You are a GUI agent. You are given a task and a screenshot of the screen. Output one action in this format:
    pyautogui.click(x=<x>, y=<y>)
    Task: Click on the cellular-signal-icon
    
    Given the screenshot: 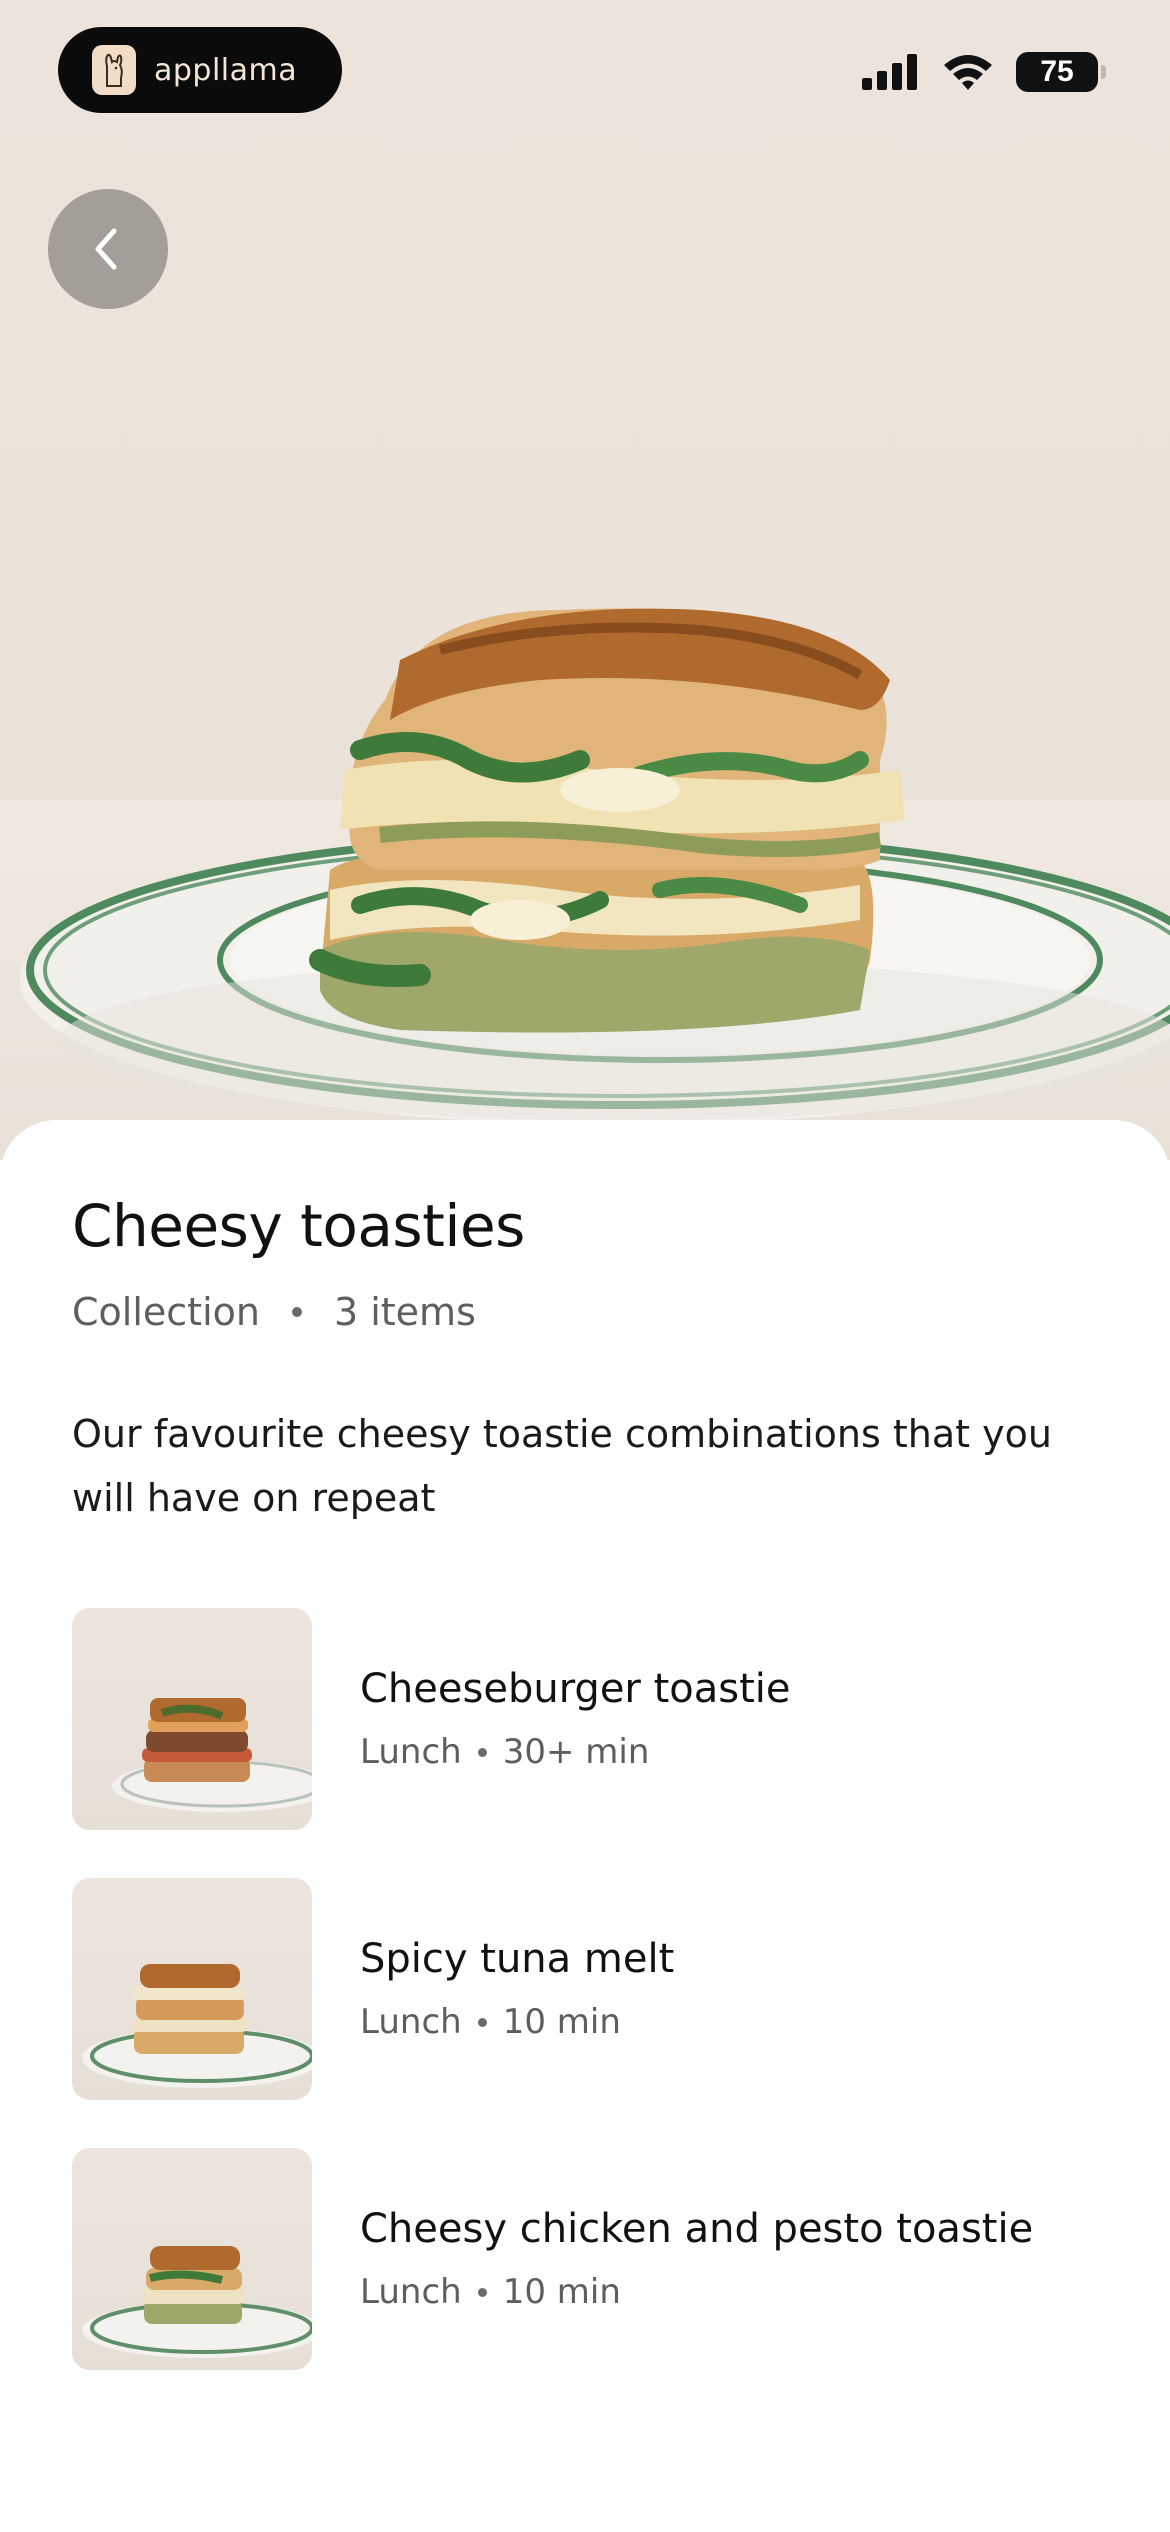 What is the action you would take?
    pyautogui.click(x=889, y=72)
    